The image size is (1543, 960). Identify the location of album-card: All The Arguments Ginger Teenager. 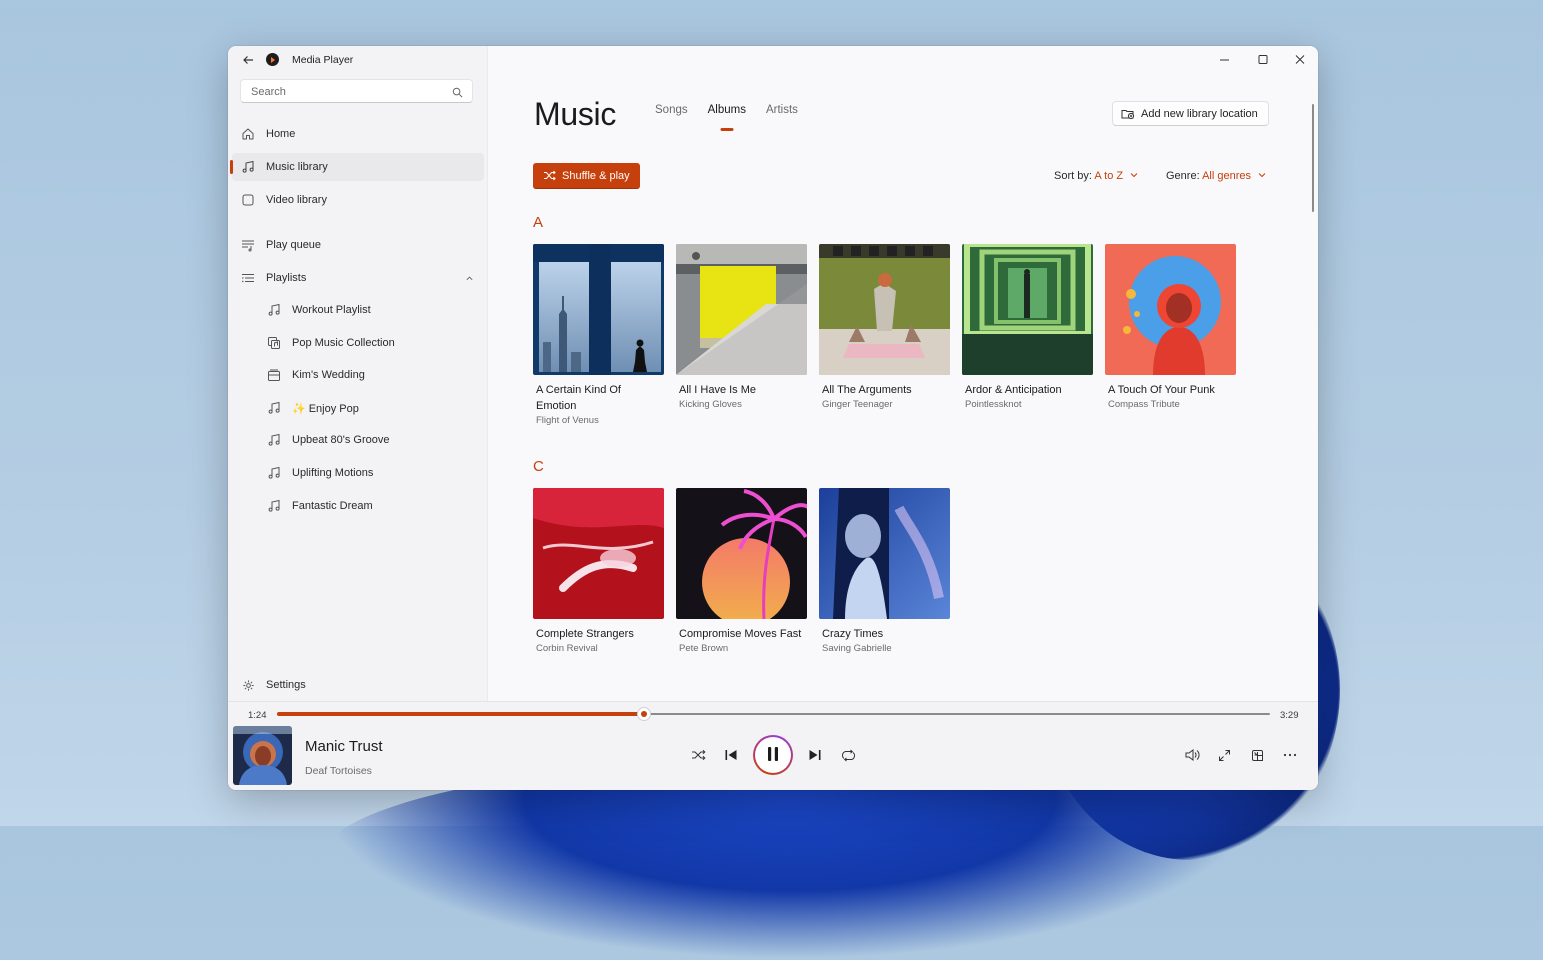
(884, 327).